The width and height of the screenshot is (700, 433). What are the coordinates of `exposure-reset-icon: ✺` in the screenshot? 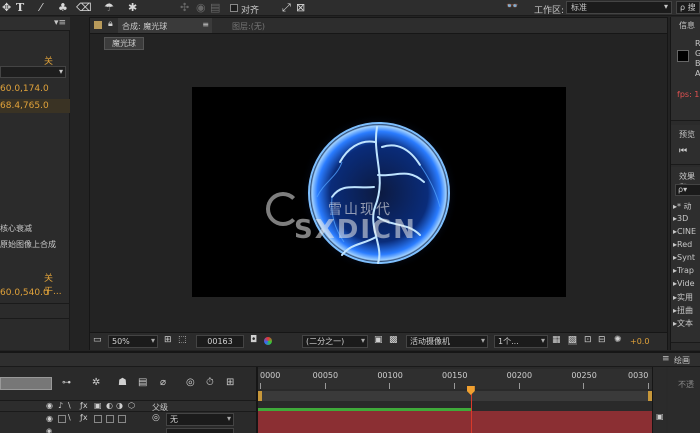 It's located at (618, 340).